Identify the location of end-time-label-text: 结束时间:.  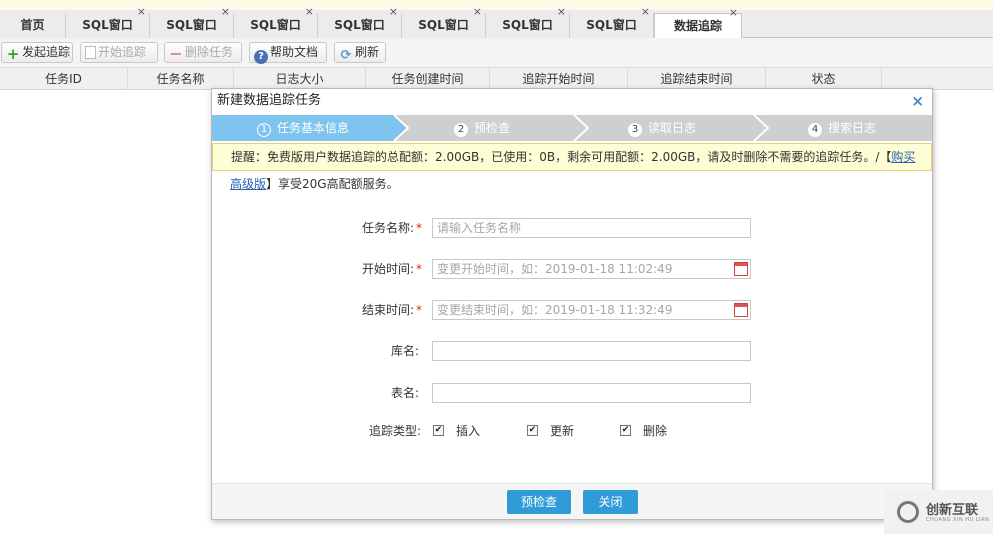
(387, 310).